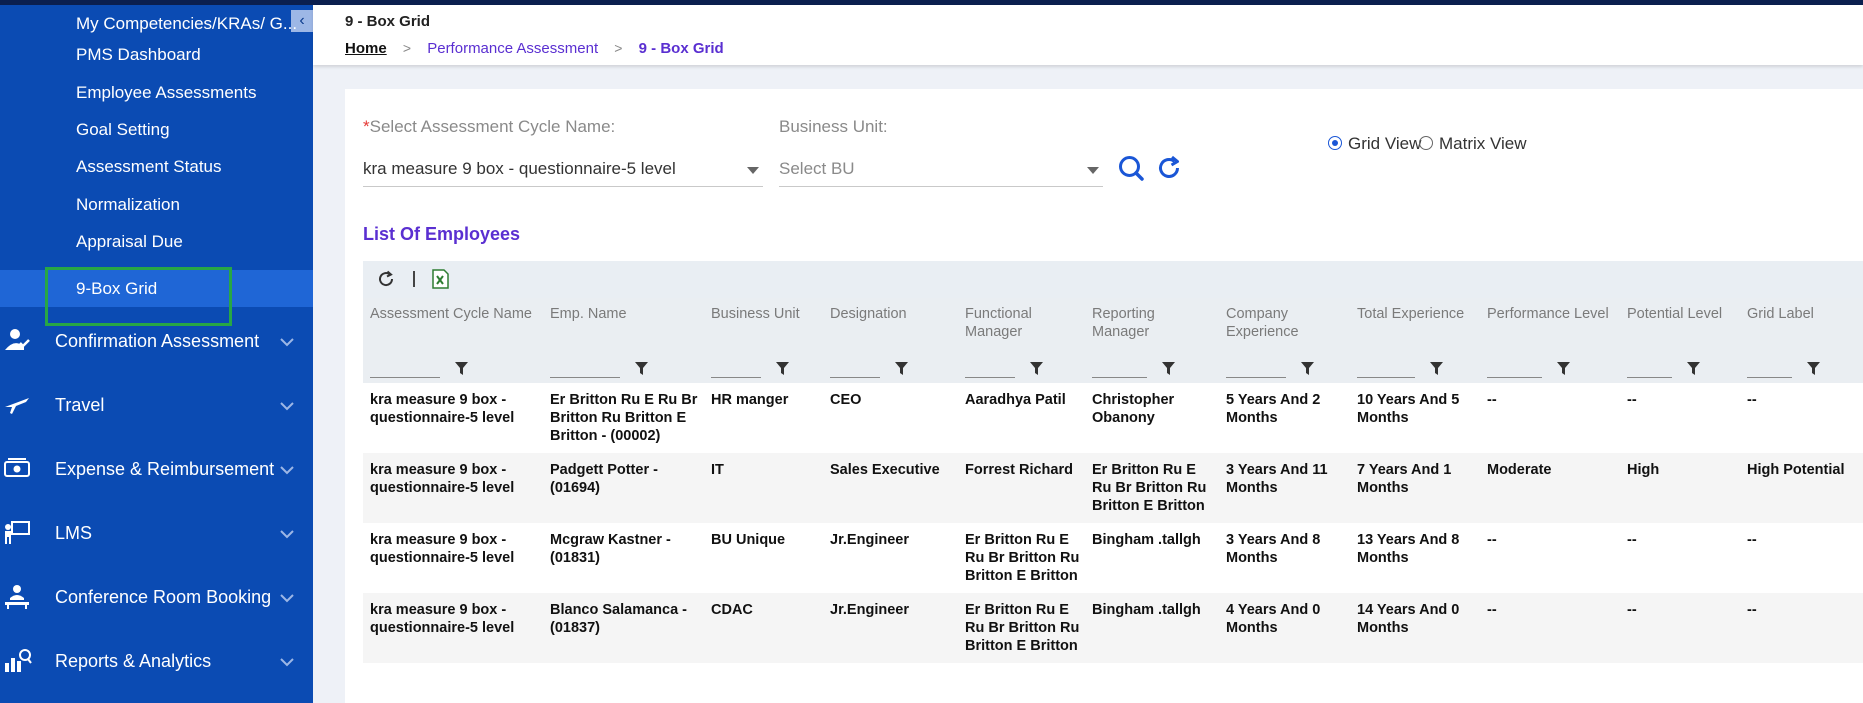 This screenshot has width=1863, height=703. I want to click on list-title: List Of Employees, so click(442, 234).